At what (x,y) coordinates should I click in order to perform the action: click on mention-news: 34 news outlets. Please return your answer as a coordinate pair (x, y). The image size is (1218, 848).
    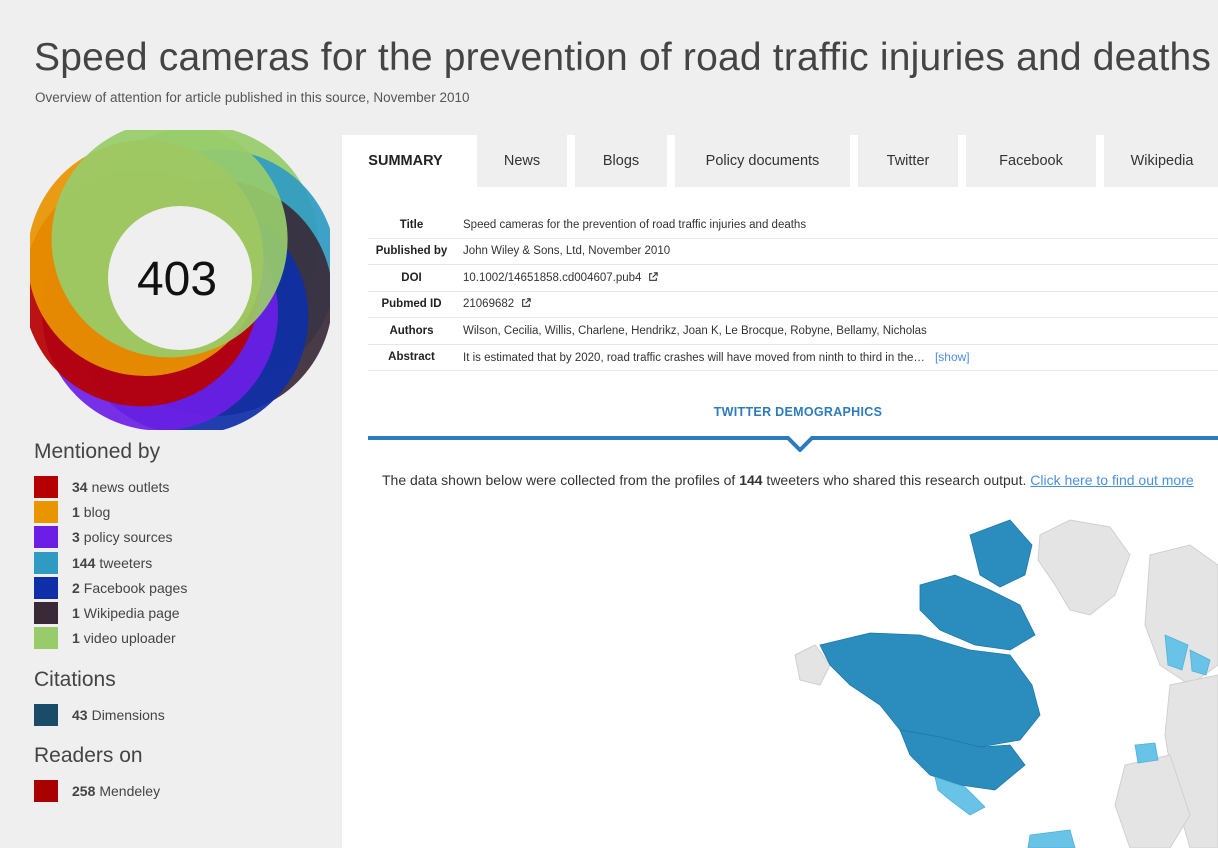
    Looking at the image, I should click on (184, 486).